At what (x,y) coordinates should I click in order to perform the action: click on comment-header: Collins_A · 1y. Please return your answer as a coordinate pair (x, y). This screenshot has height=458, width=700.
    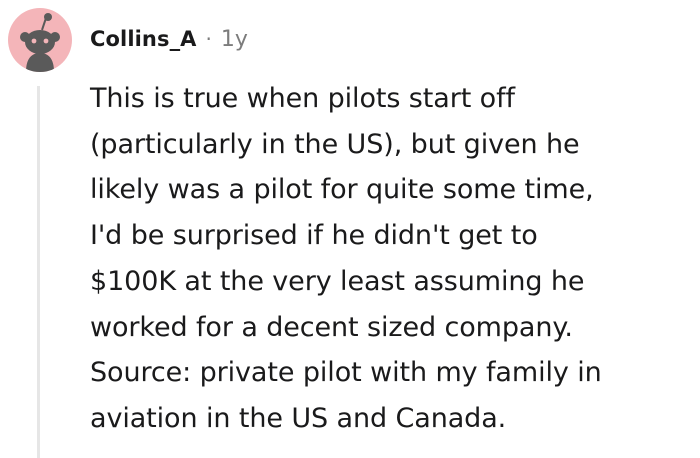
    Looking at the image, I should click on (169, 39).